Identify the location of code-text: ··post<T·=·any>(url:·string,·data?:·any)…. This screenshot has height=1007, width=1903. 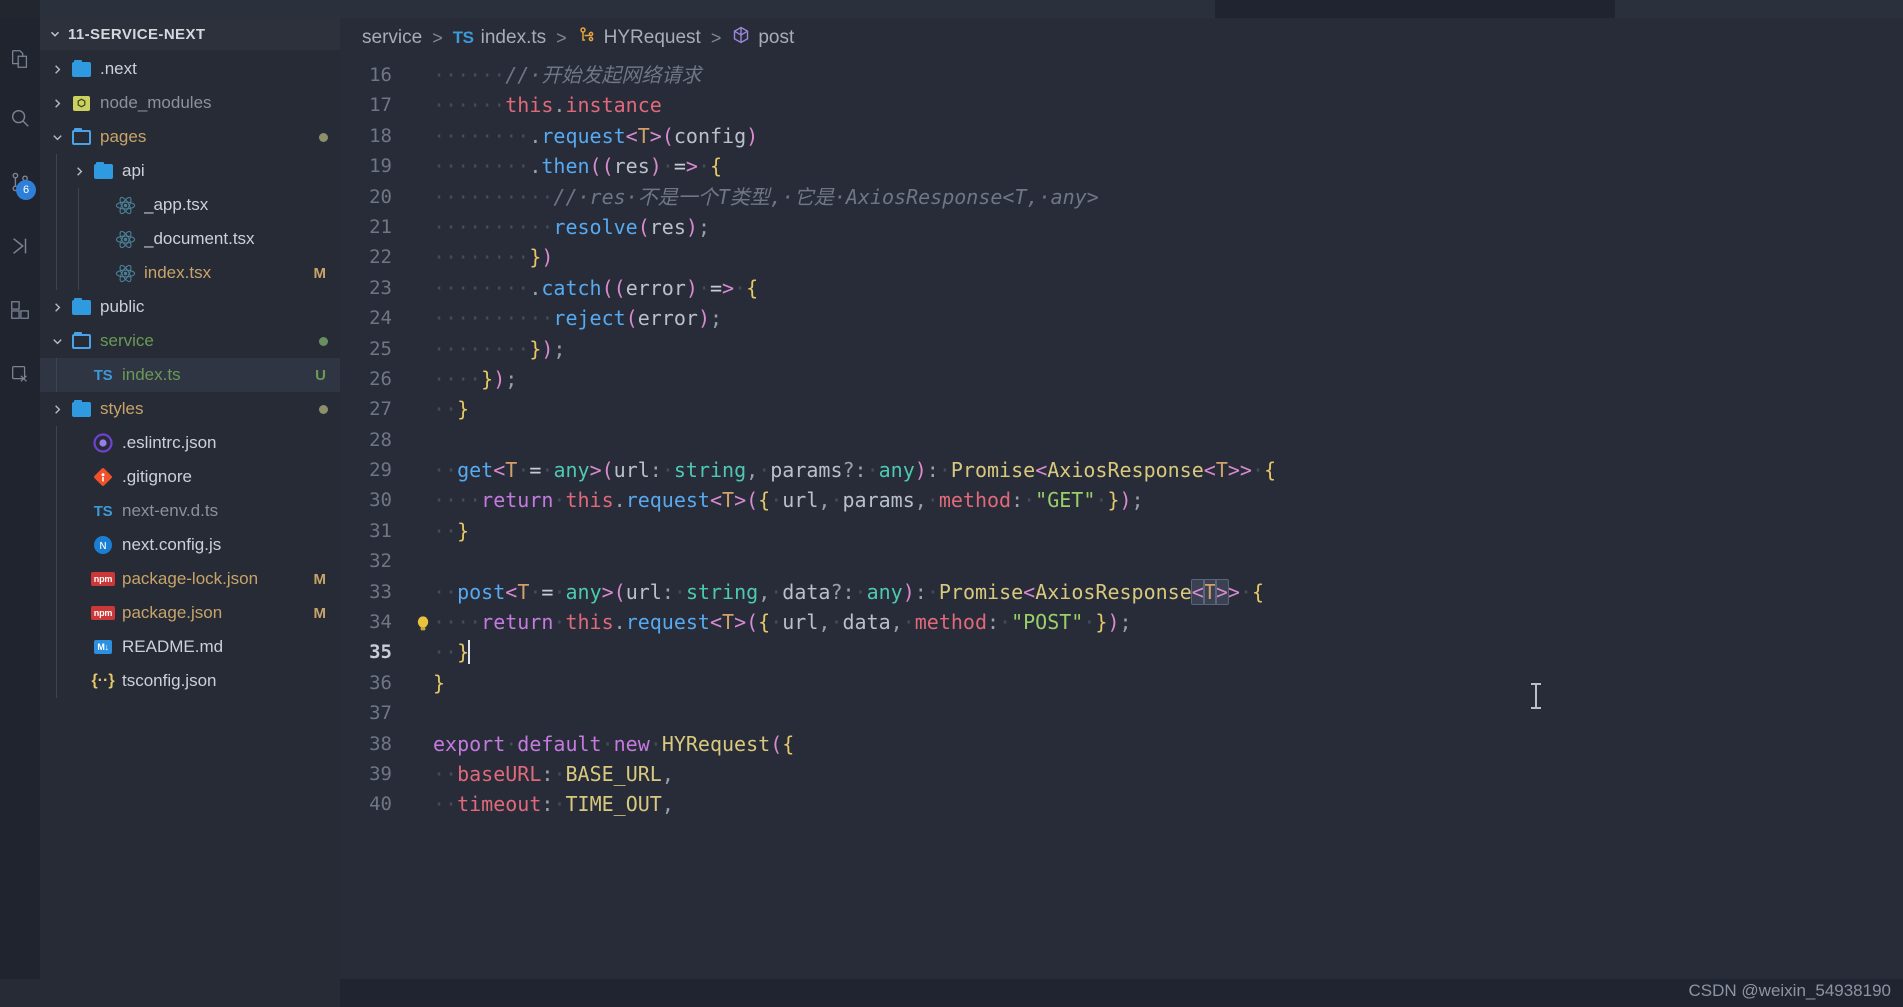
(849, 591).